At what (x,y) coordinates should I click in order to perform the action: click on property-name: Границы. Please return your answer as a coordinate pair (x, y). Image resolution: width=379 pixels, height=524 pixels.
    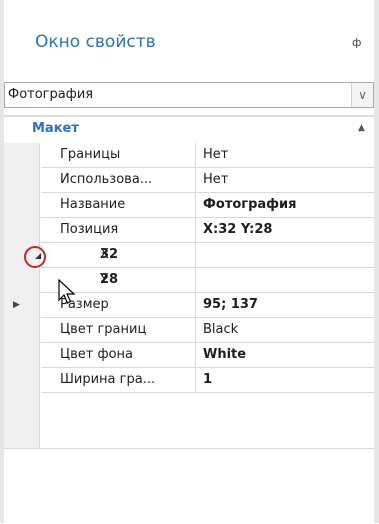
    Looking at the image, I should click on (90, 154).